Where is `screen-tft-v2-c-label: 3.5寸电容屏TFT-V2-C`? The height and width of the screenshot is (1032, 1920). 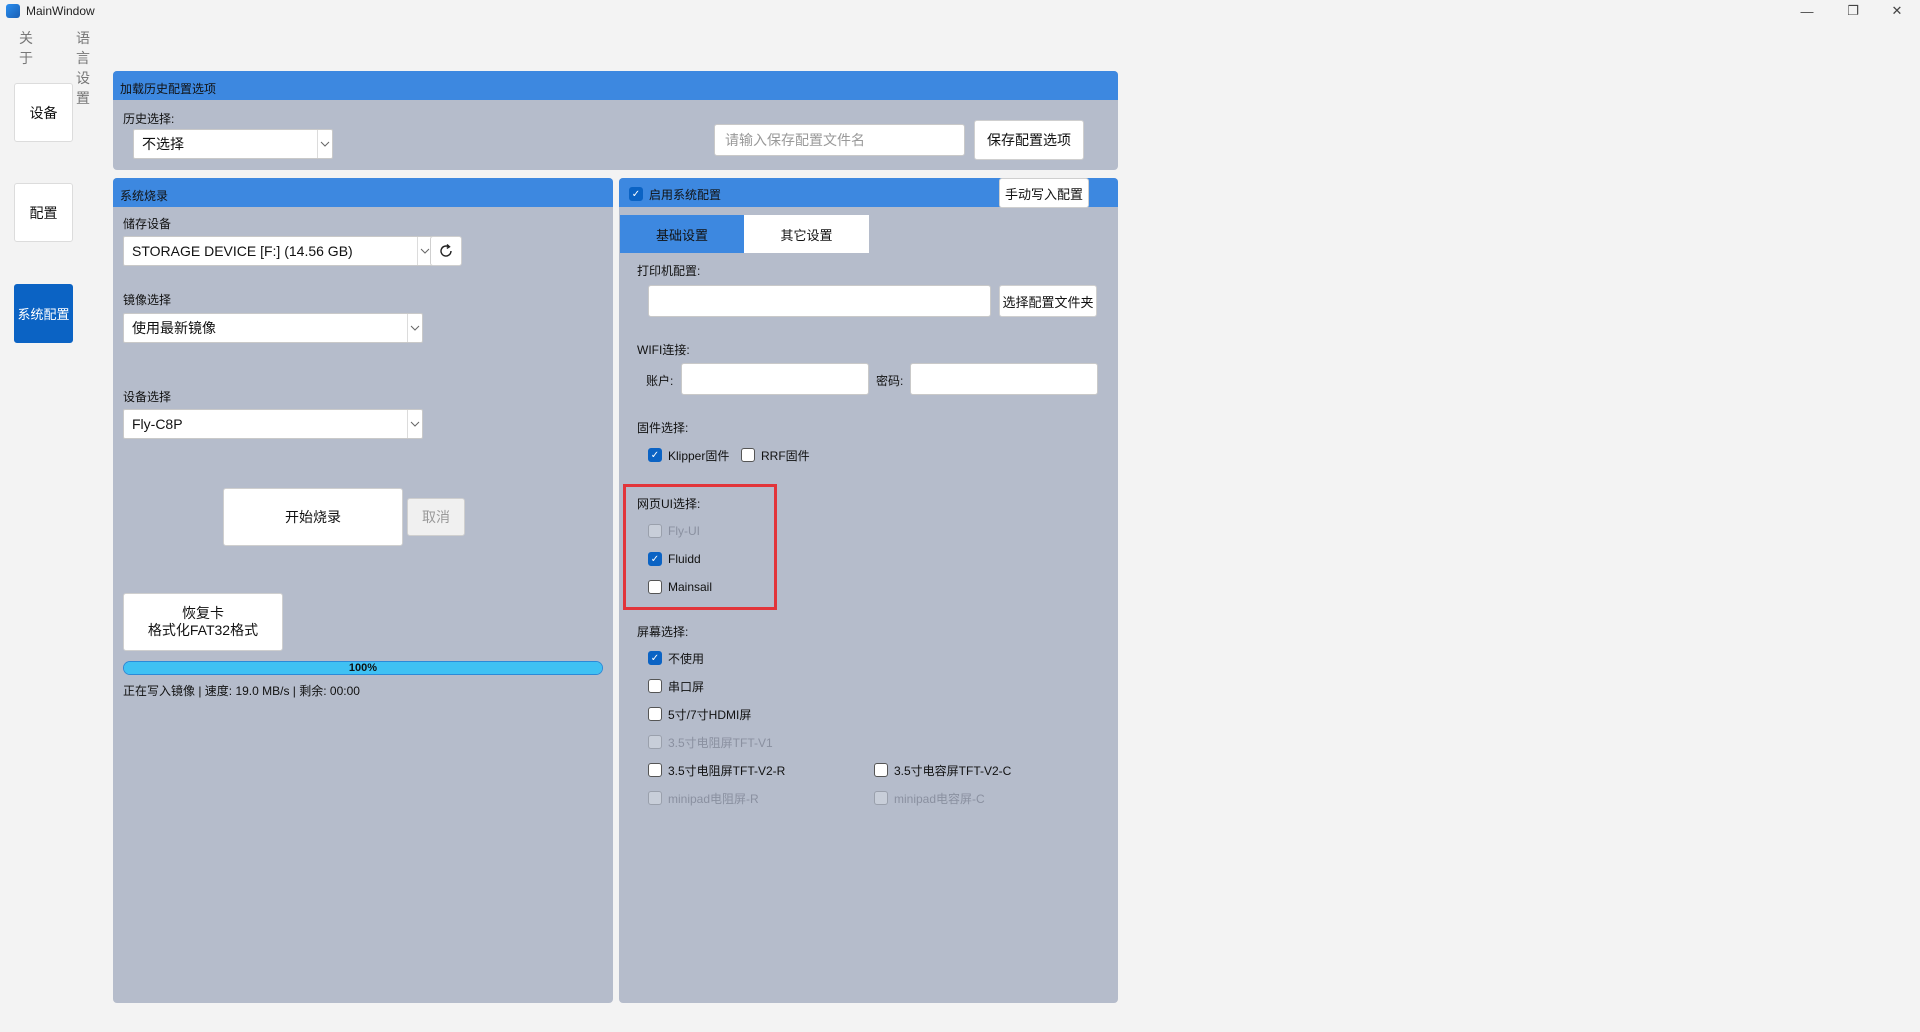 screen-tft-v2-c-label: 3.5寸电容屏TFT-V2-C is located at coordinates (953, 770).